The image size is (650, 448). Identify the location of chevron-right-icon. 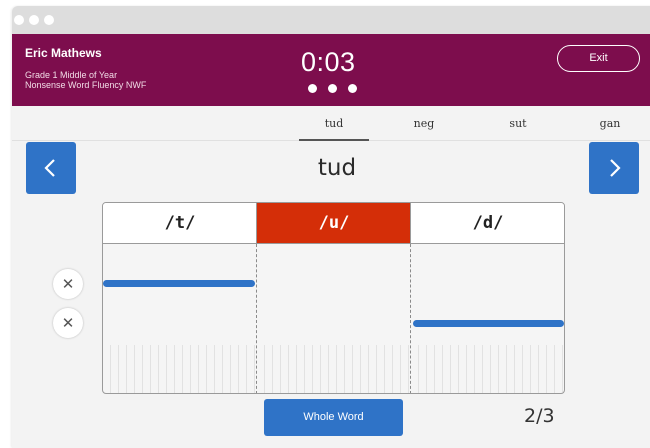
(615, 168).